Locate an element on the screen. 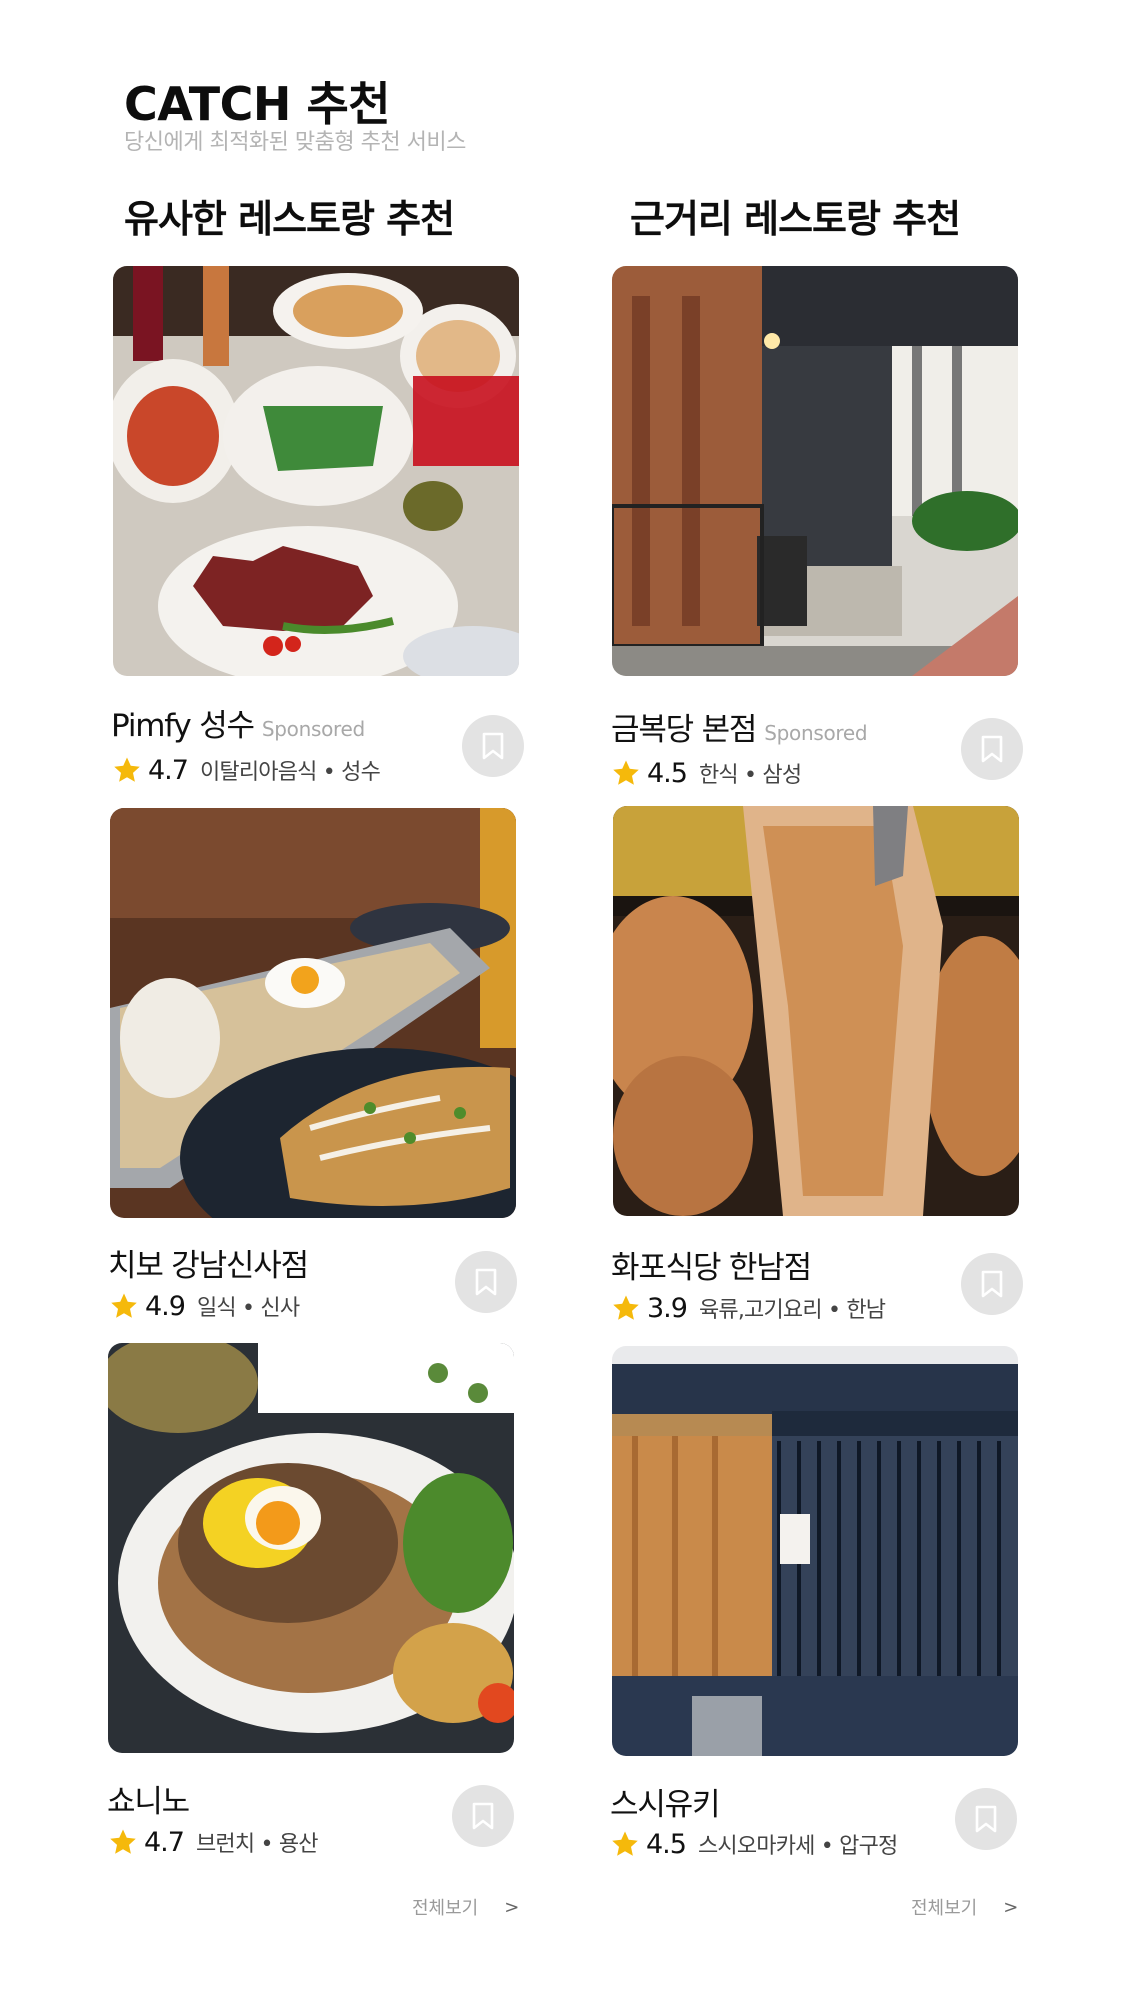 Image resolution: width=1125 pixels, height=2000 pixels. page-subtitle: 당신에게 최적화된 맞춤형 추천 서비스 is located at coordinates (295, 142).